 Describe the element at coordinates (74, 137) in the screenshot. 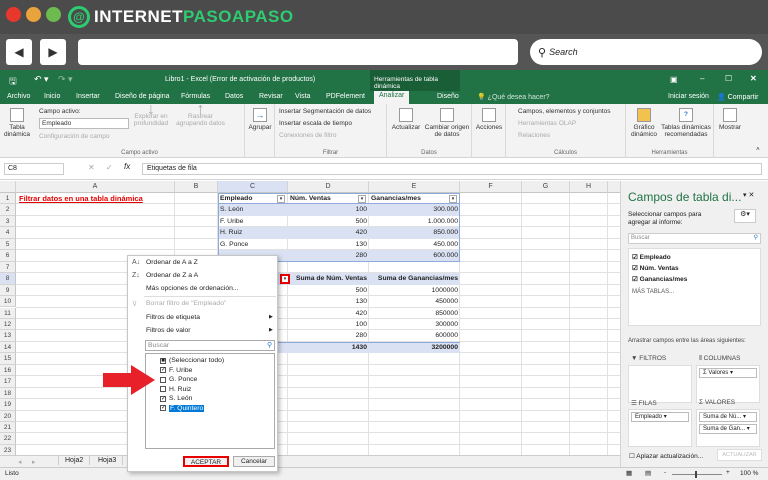

I see `field-settings-button: Configuración de campo` at that location.